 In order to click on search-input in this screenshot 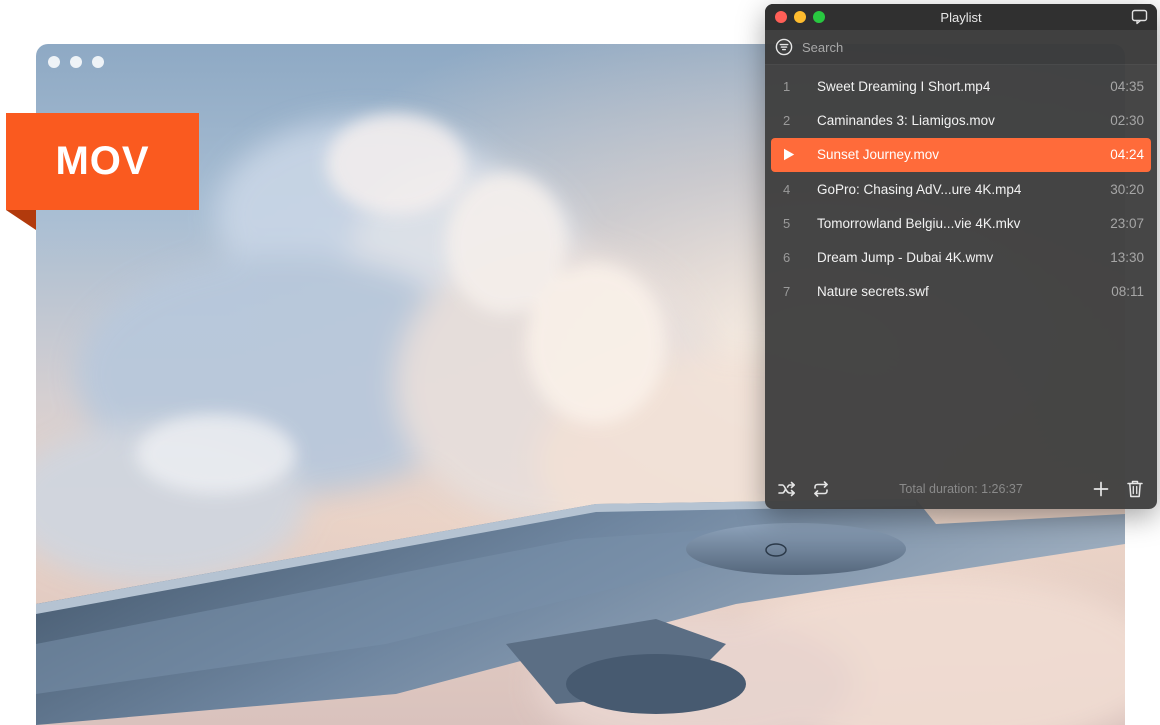, I will do `click(952, 47)`.